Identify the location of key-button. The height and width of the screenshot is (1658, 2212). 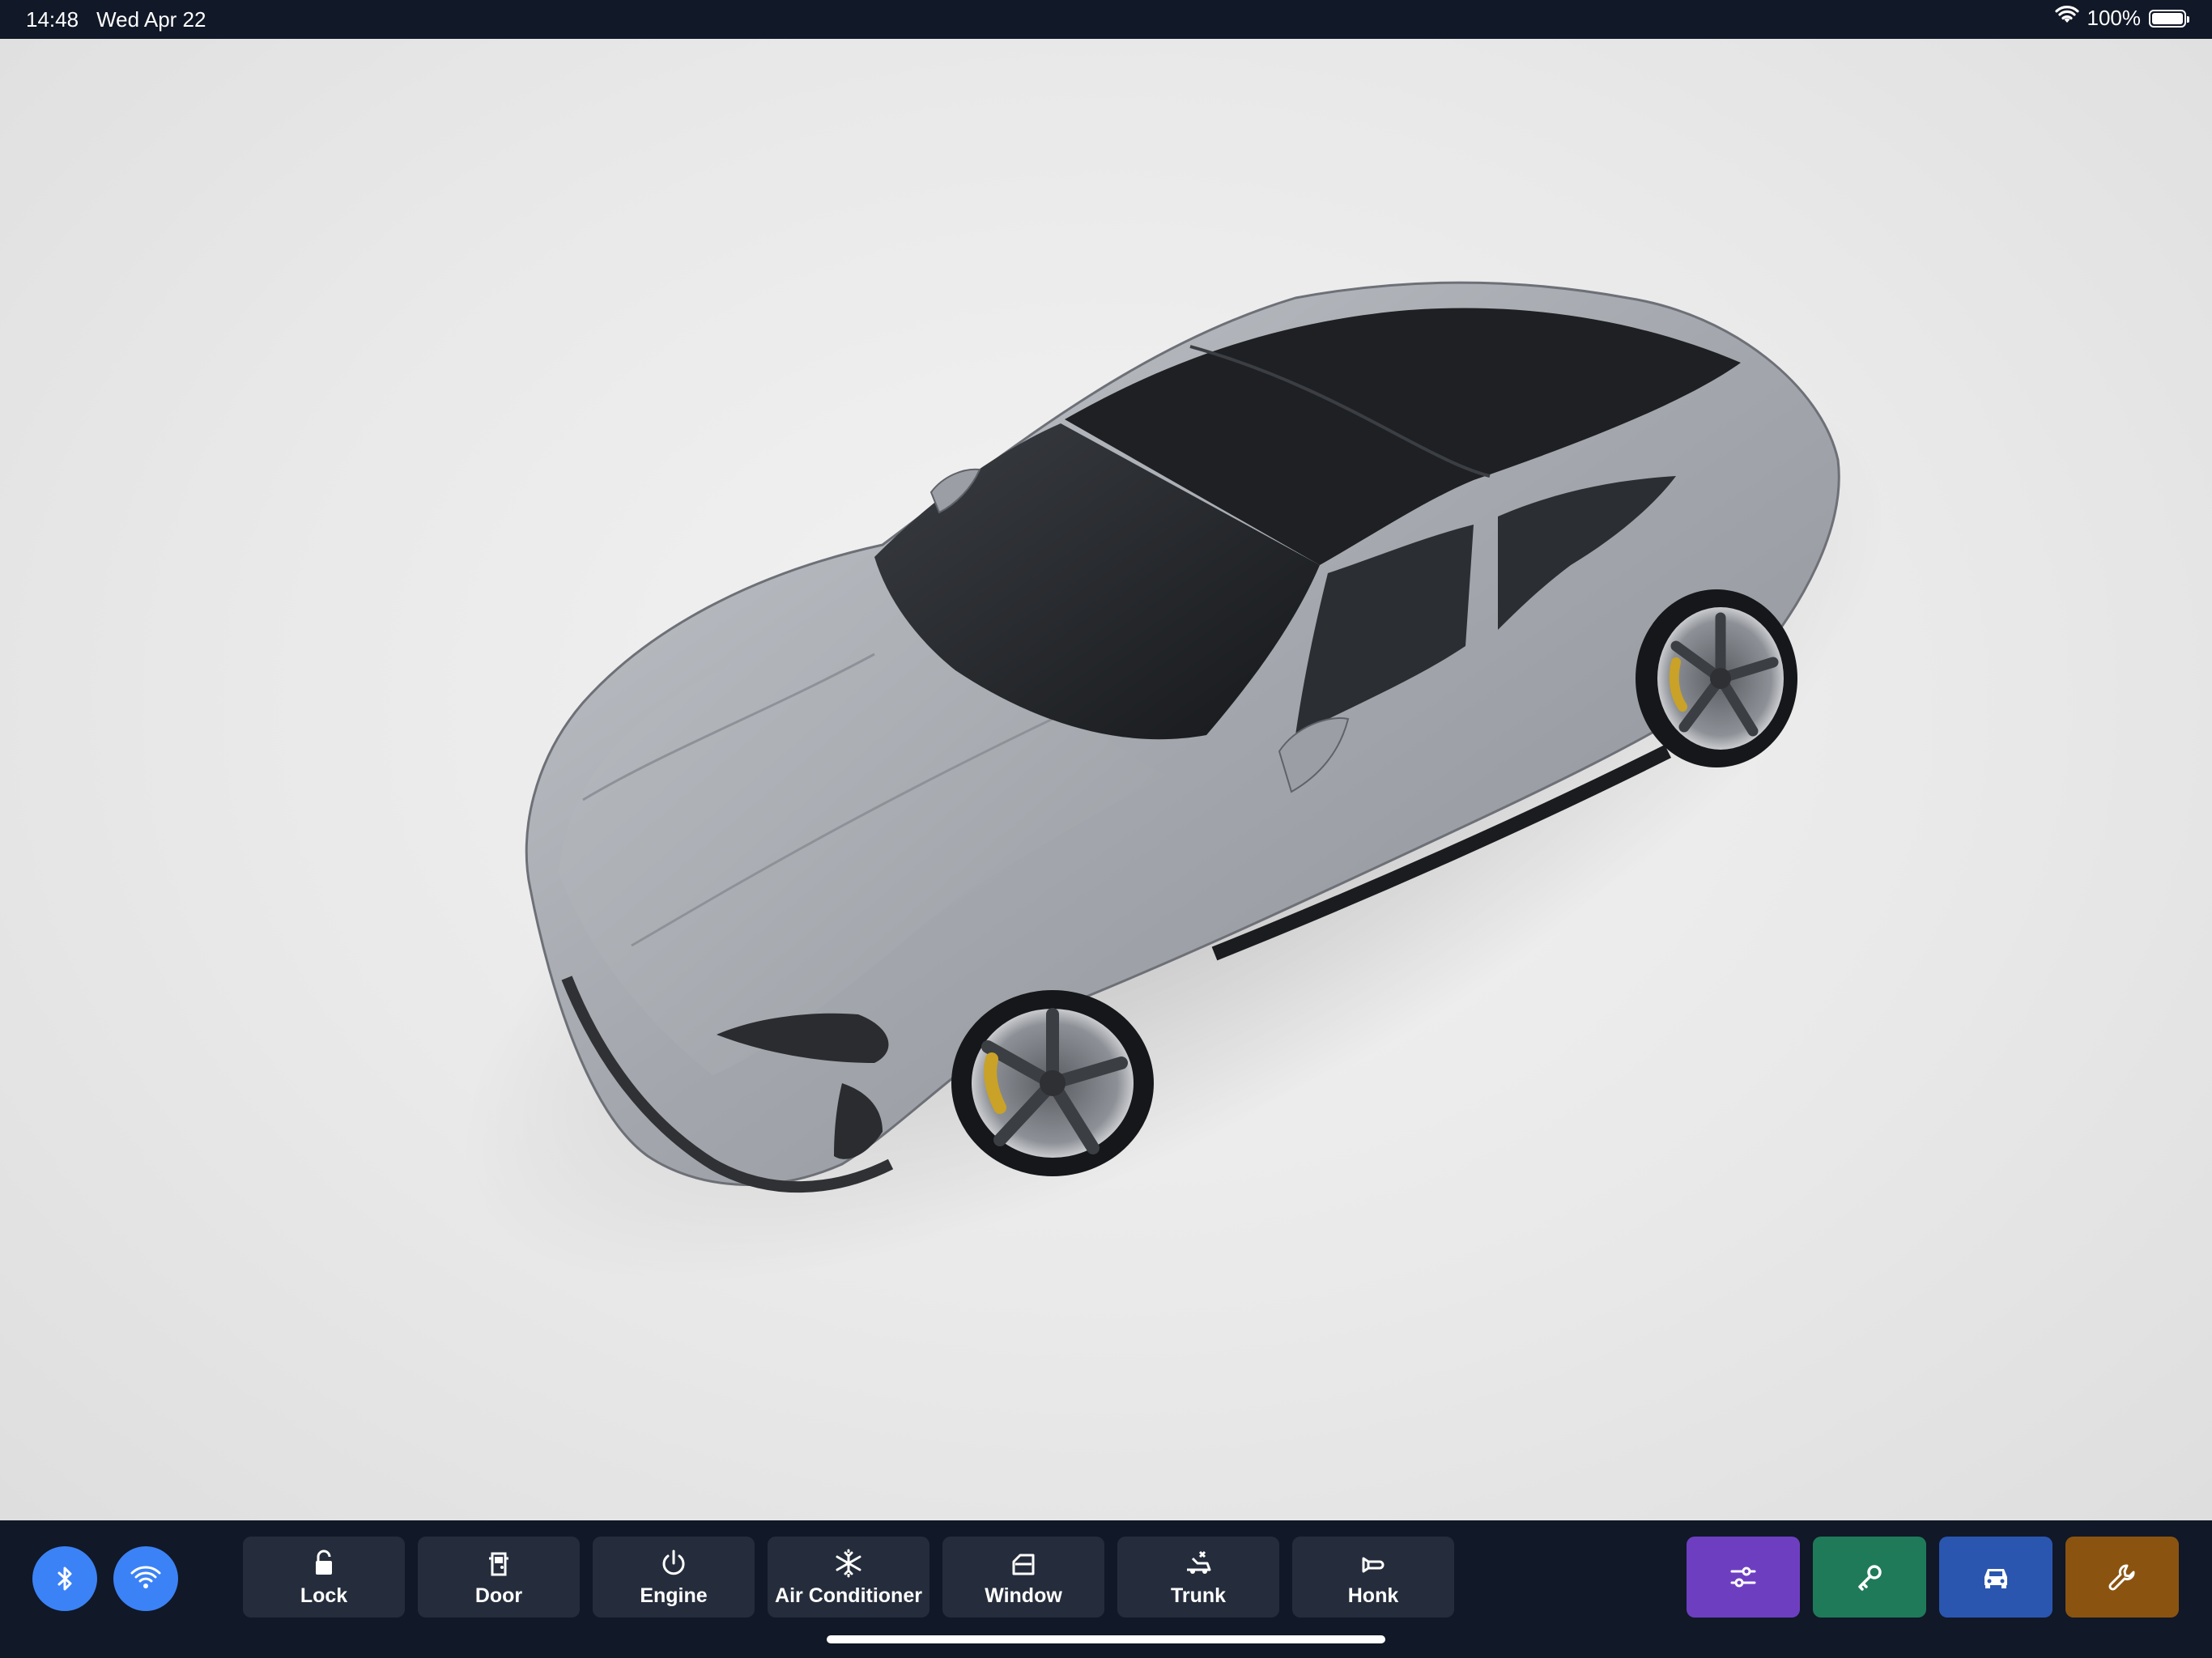
(1870, 1577).